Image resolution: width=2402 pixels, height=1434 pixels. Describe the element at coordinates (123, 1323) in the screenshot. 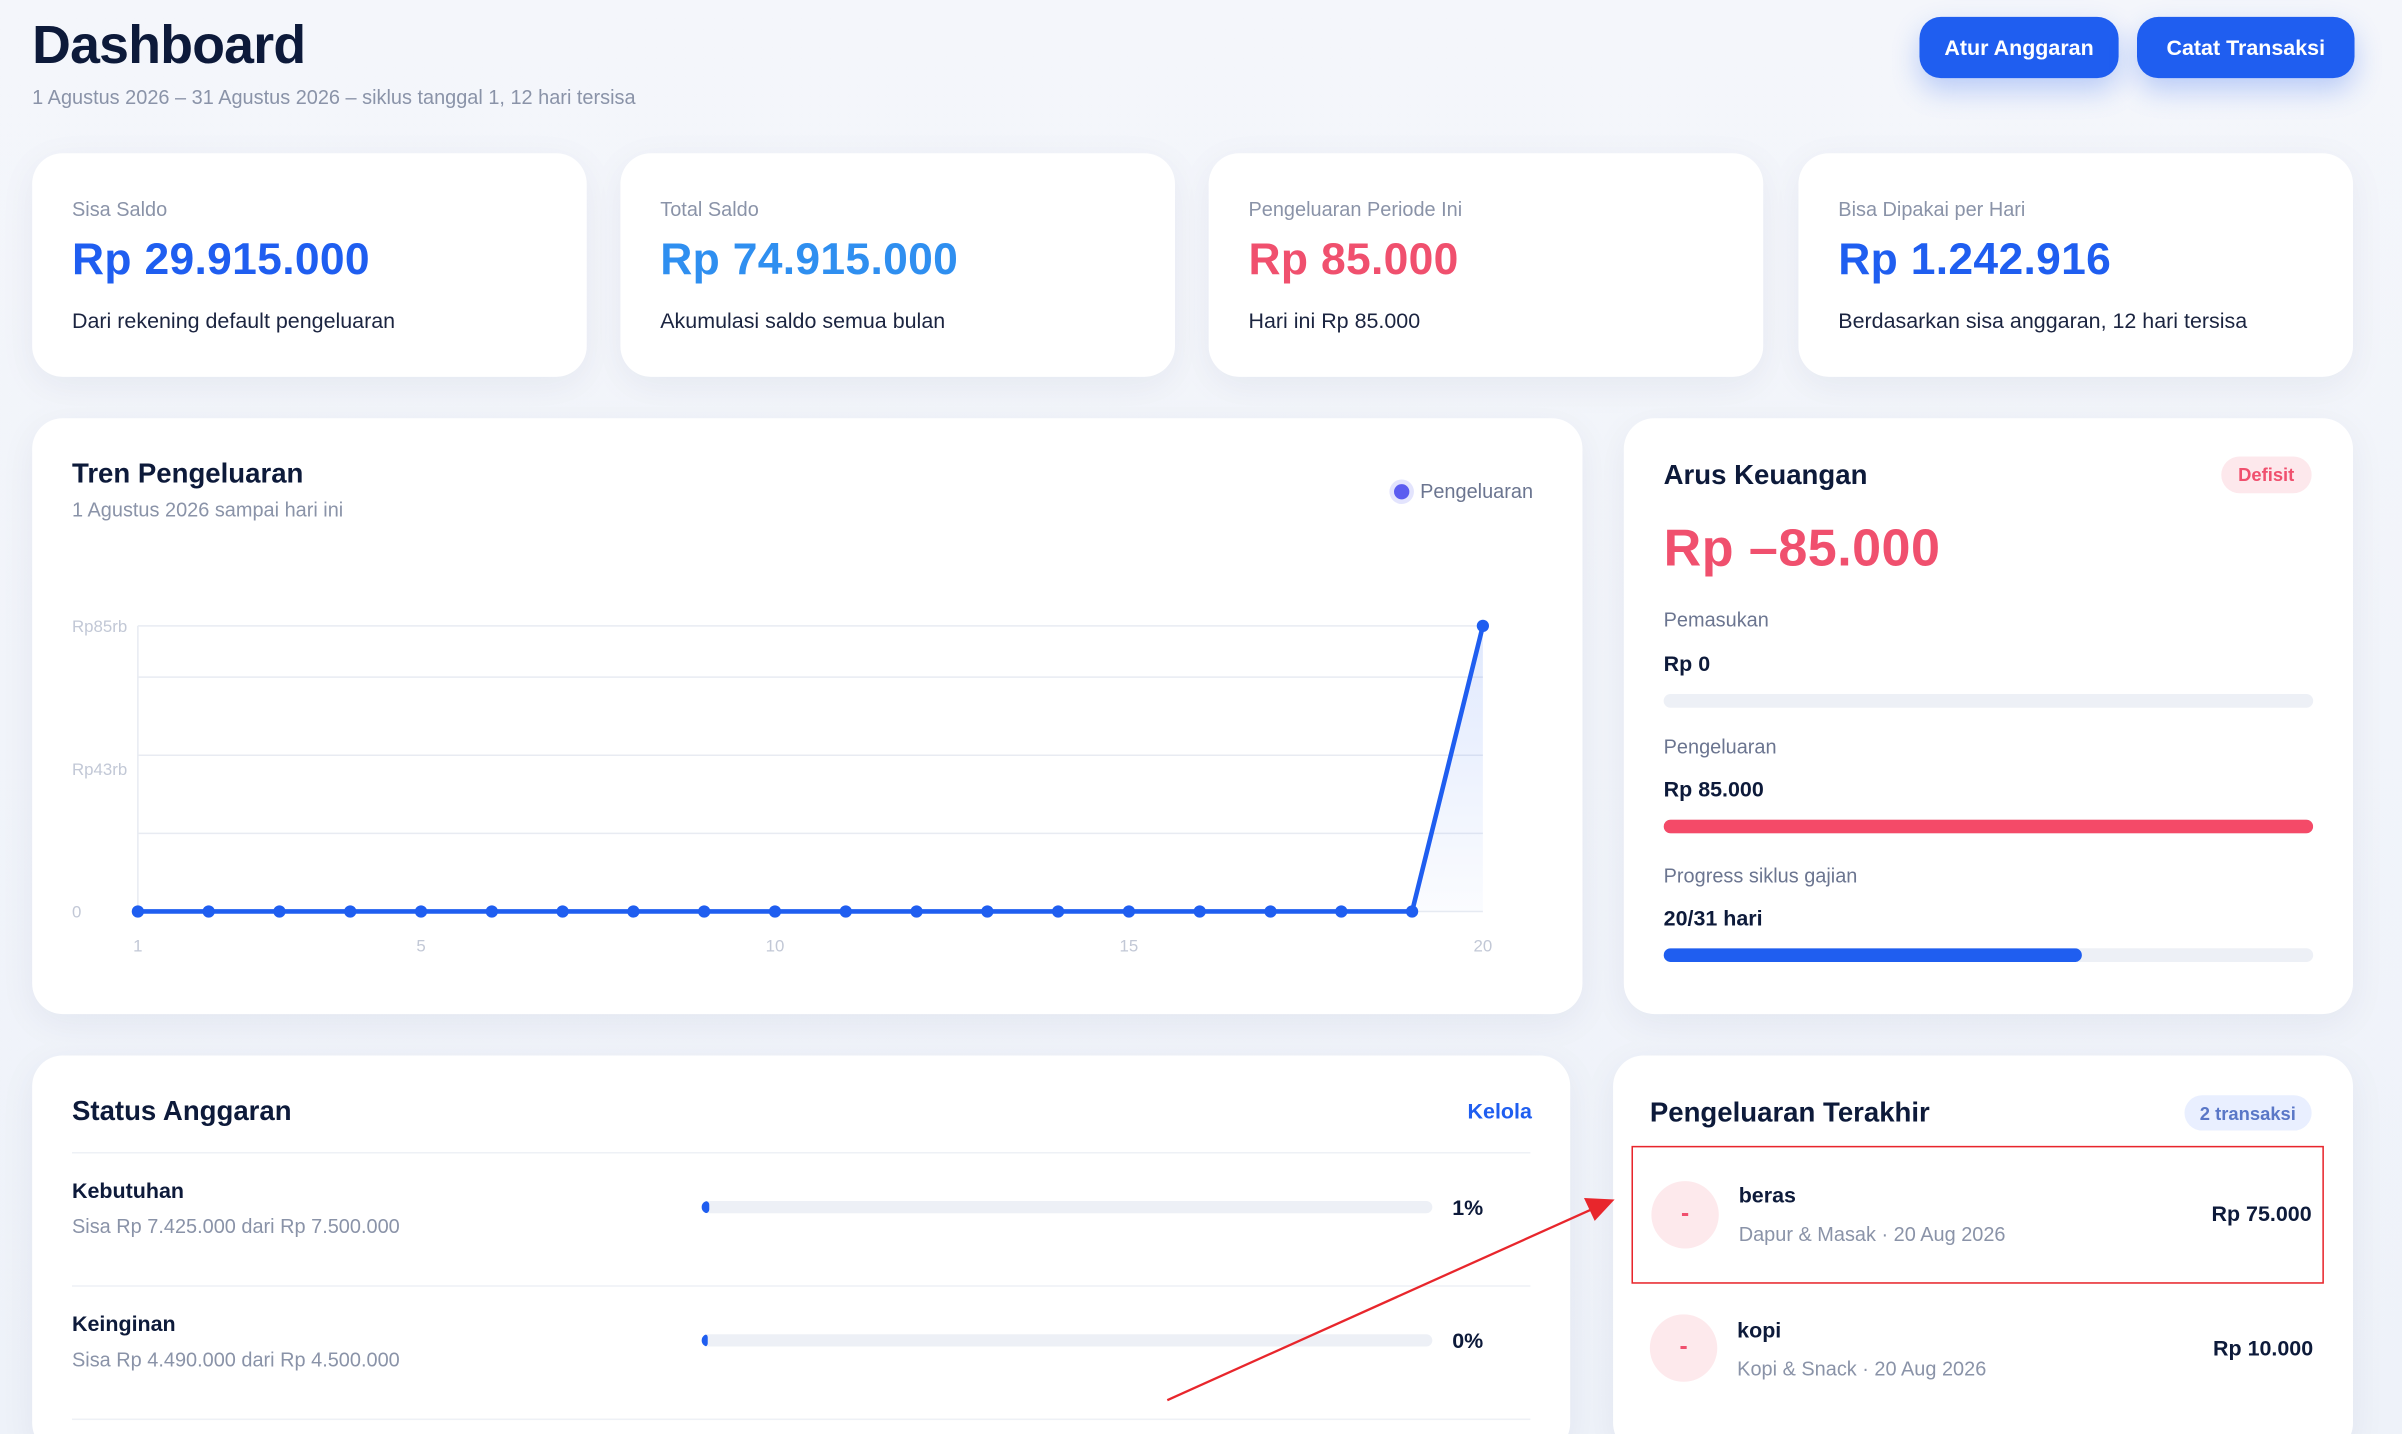

I see `budget-name: Keinginan` at that location.